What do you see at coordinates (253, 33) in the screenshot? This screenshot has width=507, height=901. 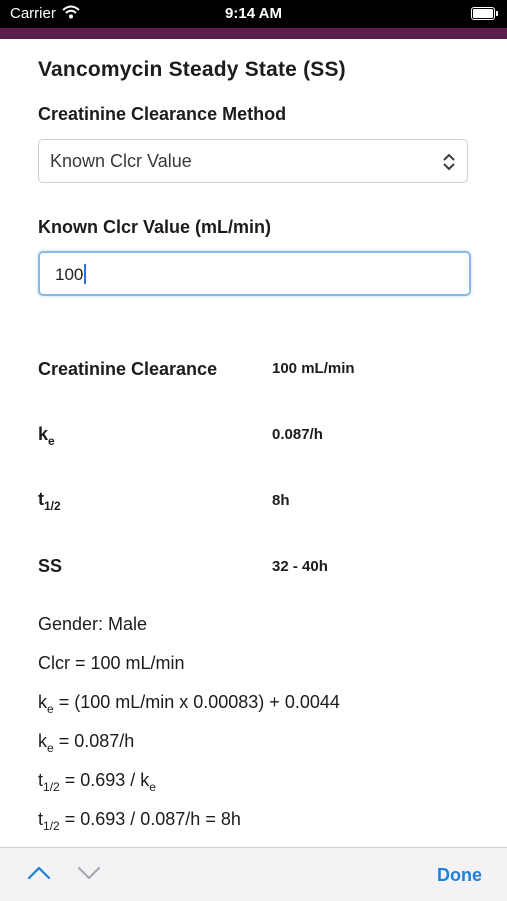 I see `nav-accent-bar` at bounding box center [253, 33].